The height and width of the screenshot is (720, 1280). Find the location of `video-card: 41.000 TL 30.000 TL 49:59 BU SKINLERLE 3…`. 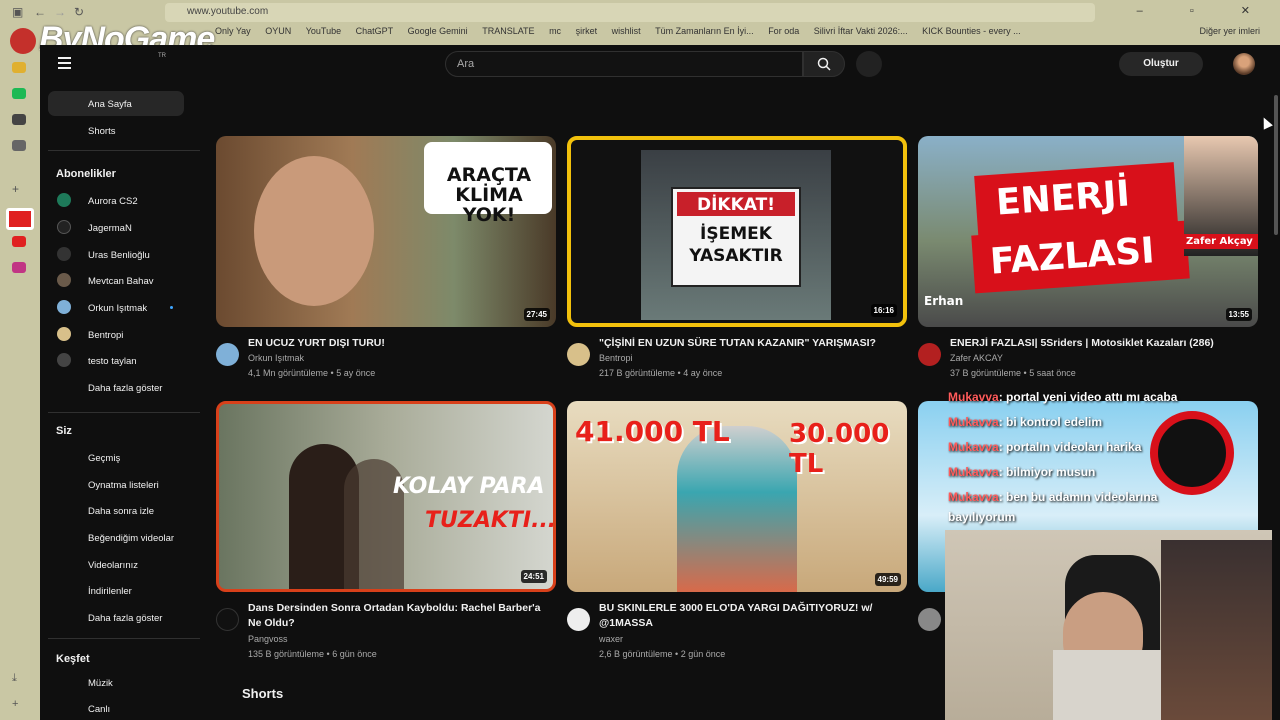

video-card: 41.000 TL 30.000 TL 49:59 BU SKINLERLE 3… is located at coordinates (737, 530).